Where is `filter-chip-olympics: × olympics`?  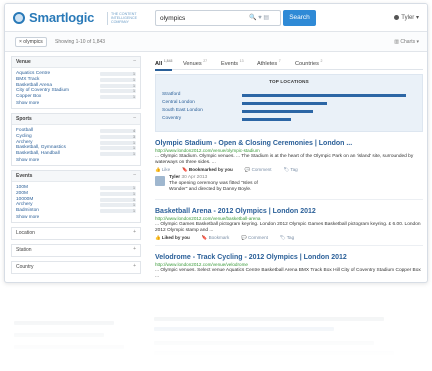 filter-chip-olympics: × olympics is located at coordinates (31, 42).